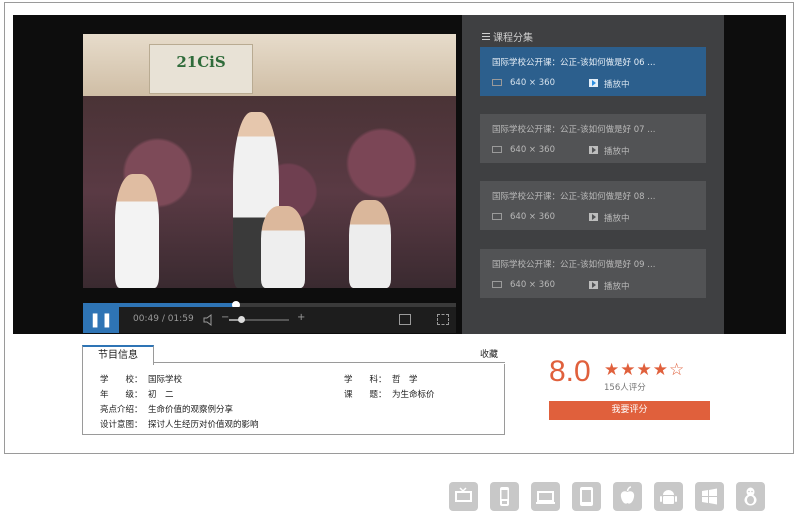  What do you see at coordinates (121, 380) in the screenshot?
I see `info-label: 学 校：` at bounding box center [121, 380].